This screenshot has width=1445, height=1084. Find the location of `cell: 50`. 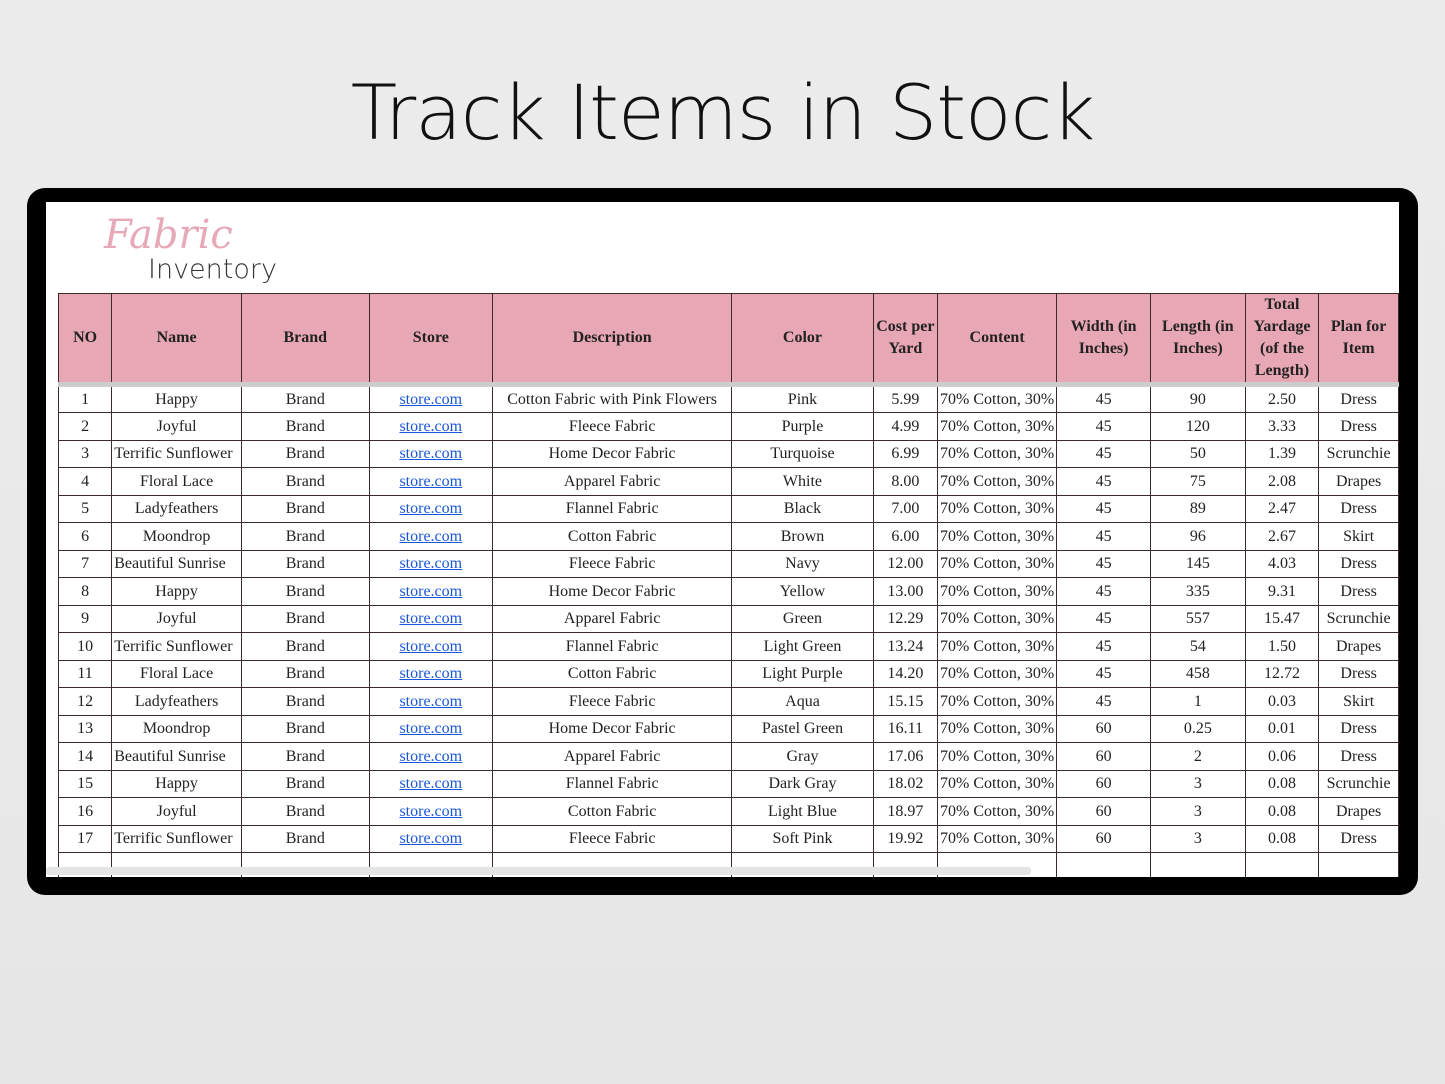

cell: 50 is located at coordinates (1197, 453).